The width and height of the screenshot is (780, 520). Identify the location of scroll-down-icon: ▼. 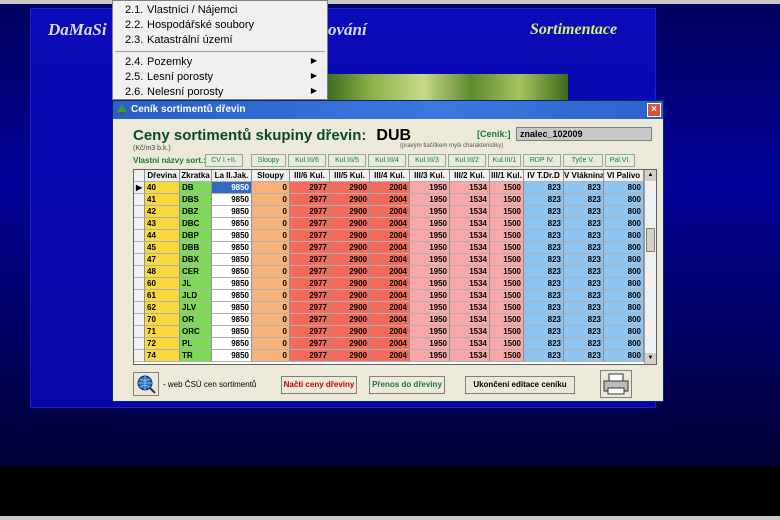
(650, 358).